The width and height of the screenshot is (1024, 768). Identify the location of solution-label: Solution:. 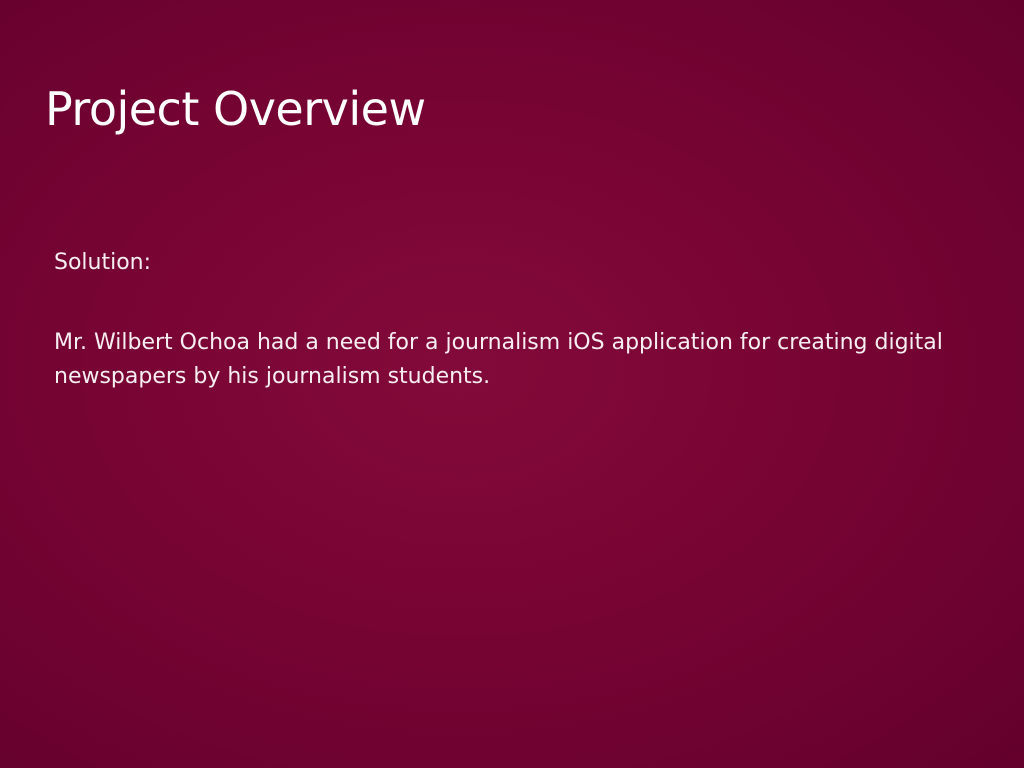
(103, 262).